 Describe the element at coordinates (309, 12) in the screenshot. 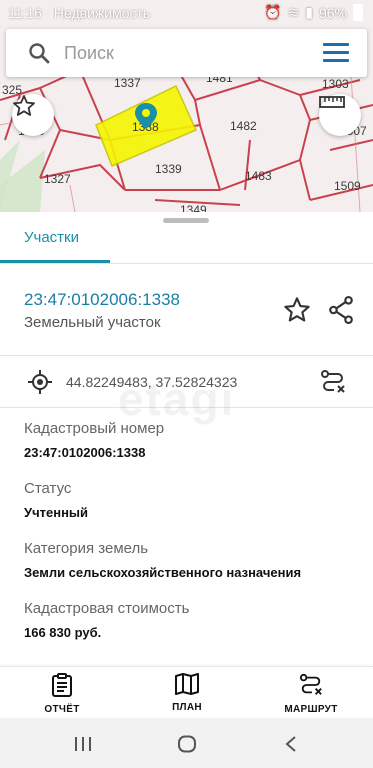

I see `signal-icon: ▮` at that location.